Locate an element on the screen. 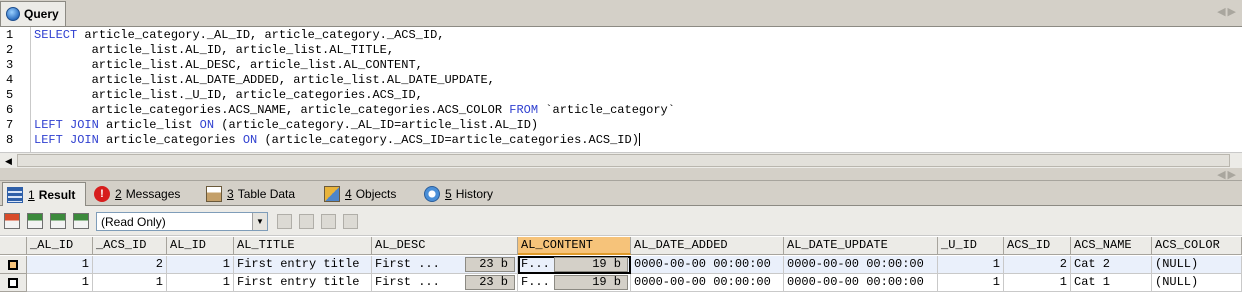 This screenshot has height=293, width=1242. tab-objects: 4 Objects is located at coordinates (366, 194).